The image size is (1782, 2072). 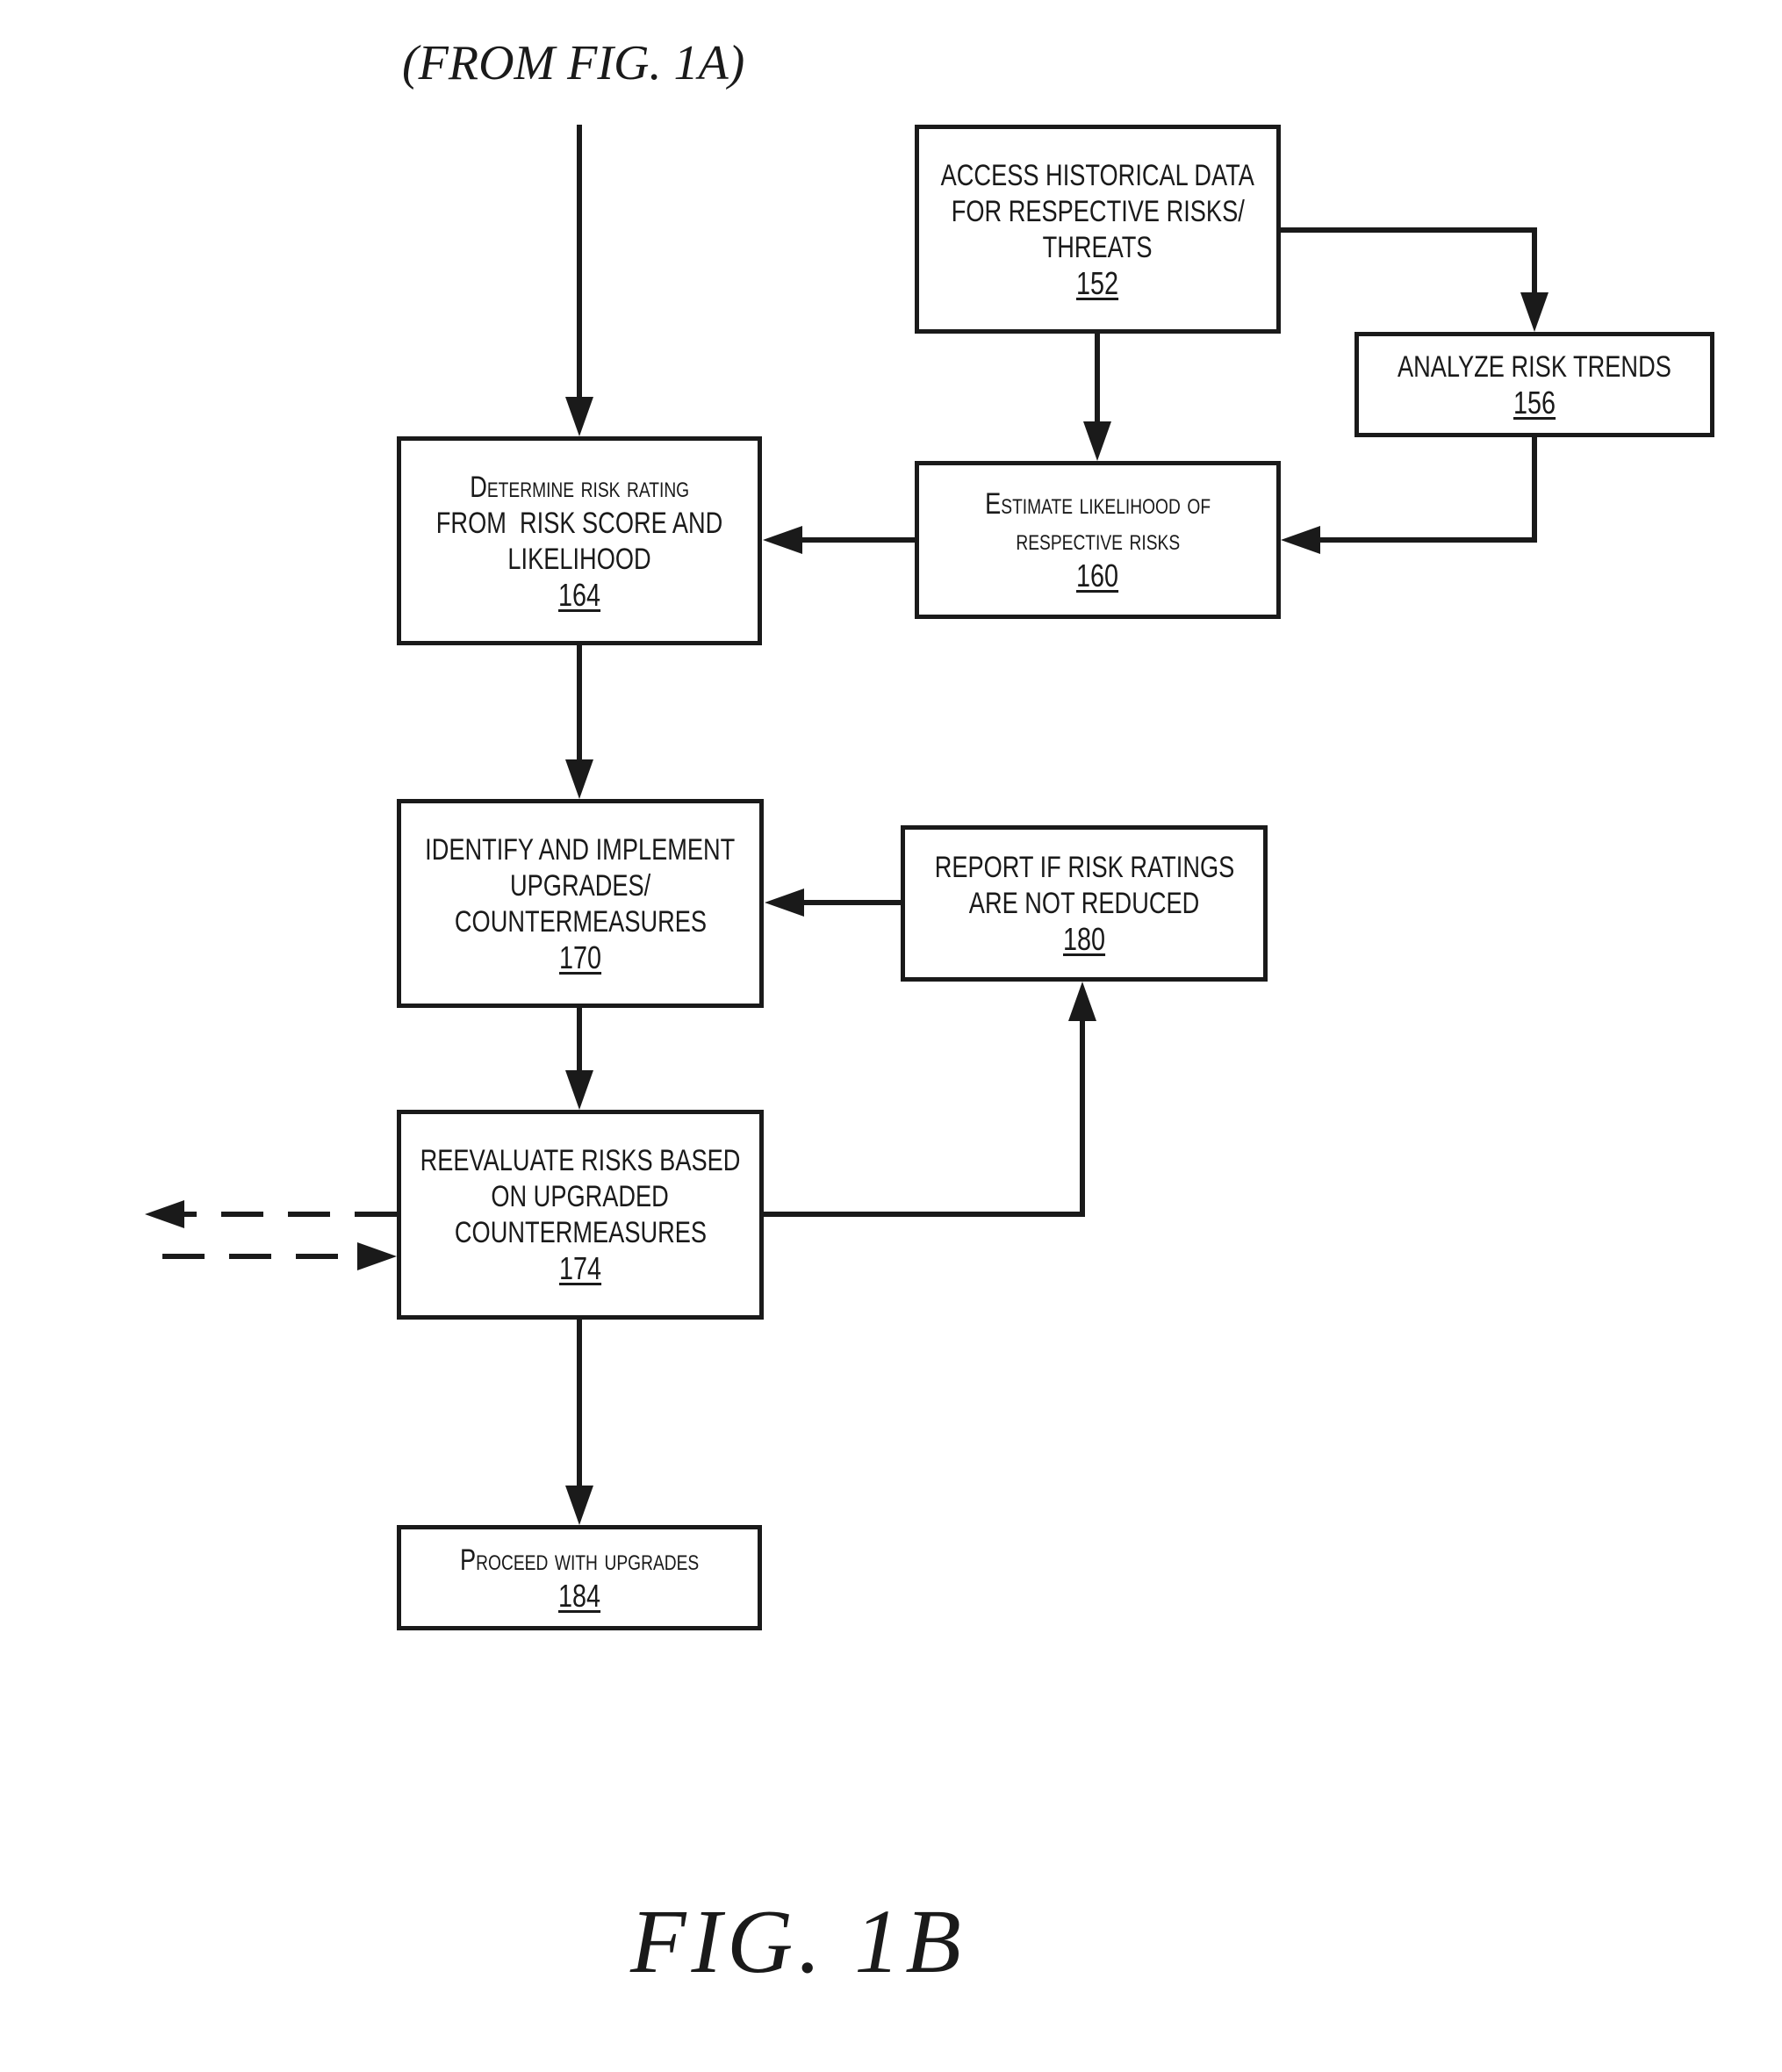 I want to click on from-fig-1a-label: (FROM FIG. 1A), so click(x=573, y=63).